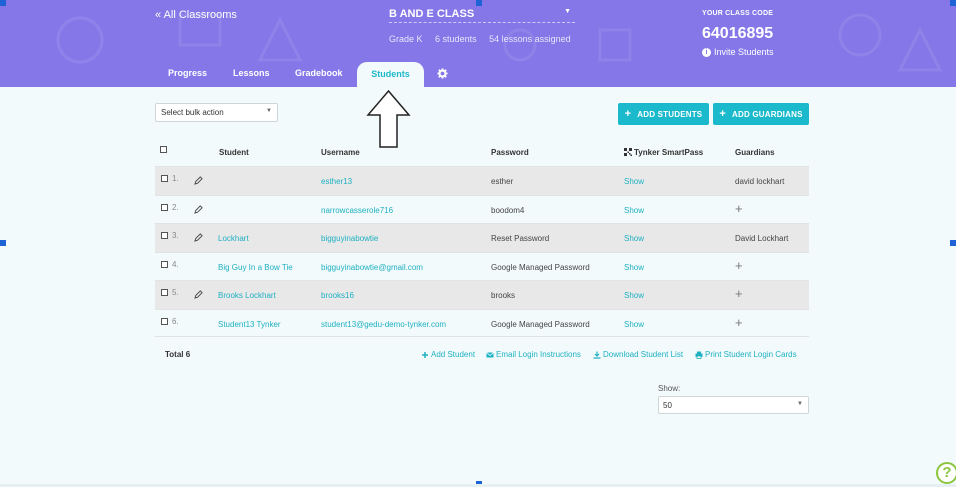 The image size is (956, 487). What do you see at coordinates (175, 321) in the screenshot?
I see `row-number: 6.` at bounding box center [175, 321].